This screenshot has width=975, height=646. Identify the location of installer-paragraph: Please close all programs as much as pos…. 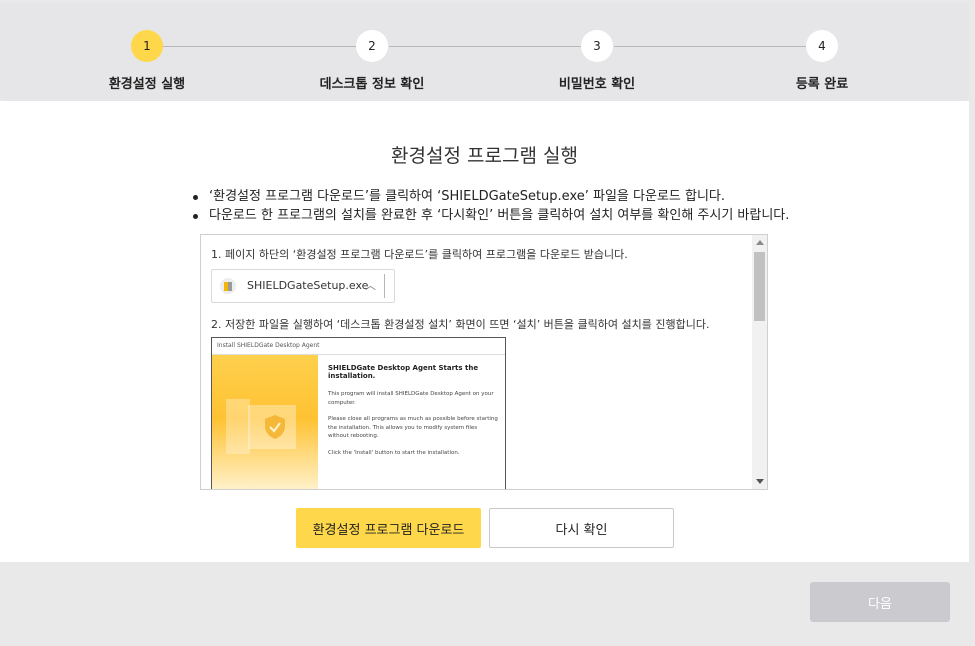
(413, 427).